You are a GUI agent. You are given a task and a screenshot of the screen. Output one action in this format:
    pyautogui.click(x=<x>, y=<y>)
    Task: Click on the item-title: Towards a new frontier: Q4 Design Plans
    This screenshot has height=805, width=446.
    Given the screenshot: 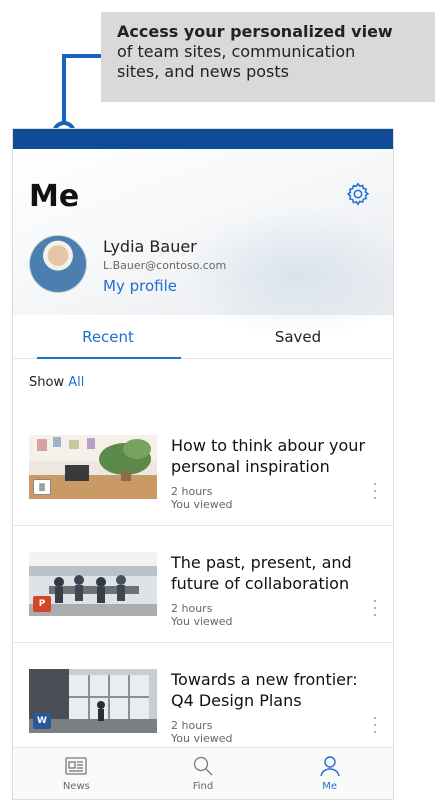 What is the action you would take?
    pyautogui.click(x=264, y=690)
    